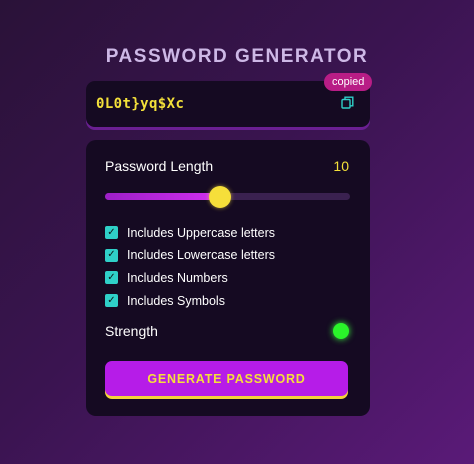 The image size is (474, 464). I want to click on generate-password-button: GENERATE PASSWORD, so click(226, 378).